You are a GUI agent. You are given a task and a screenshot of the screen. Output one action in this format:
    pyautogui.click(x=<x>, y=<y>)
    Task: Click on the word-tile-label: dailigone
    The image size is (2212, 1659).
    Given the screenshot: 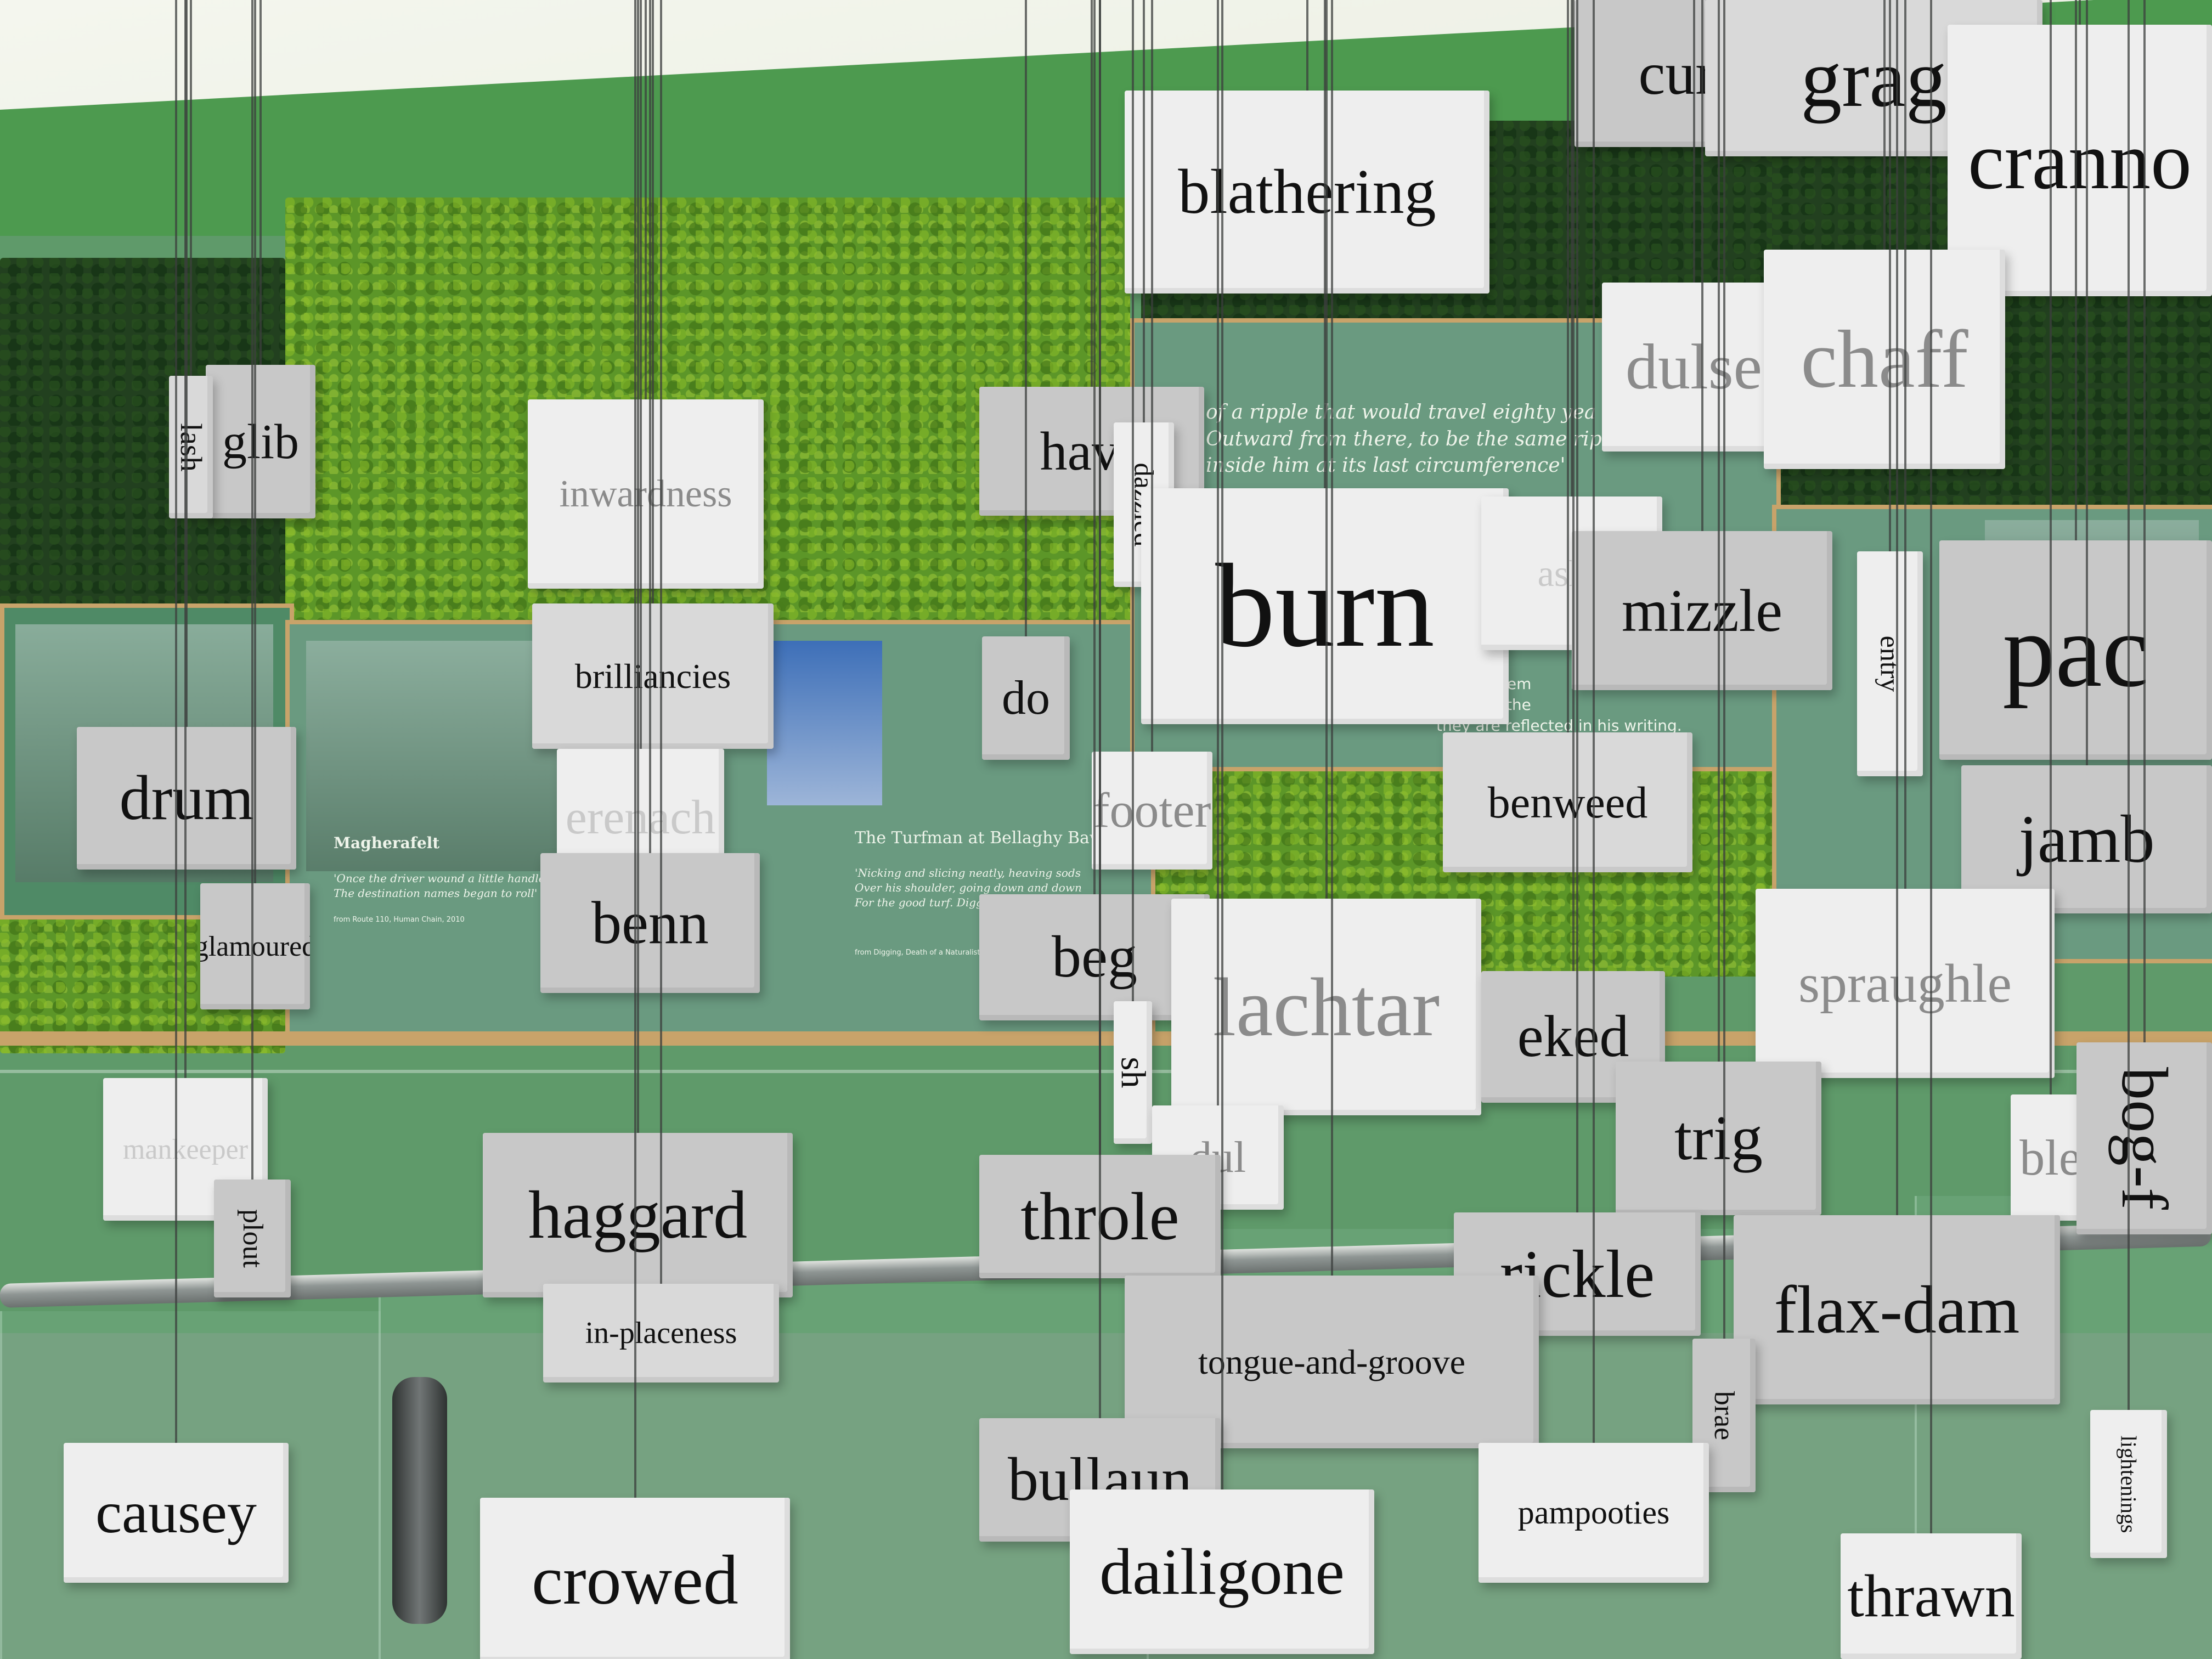 What is the action you would take?
    pyautogui.click(x=1222, y=1572)
    